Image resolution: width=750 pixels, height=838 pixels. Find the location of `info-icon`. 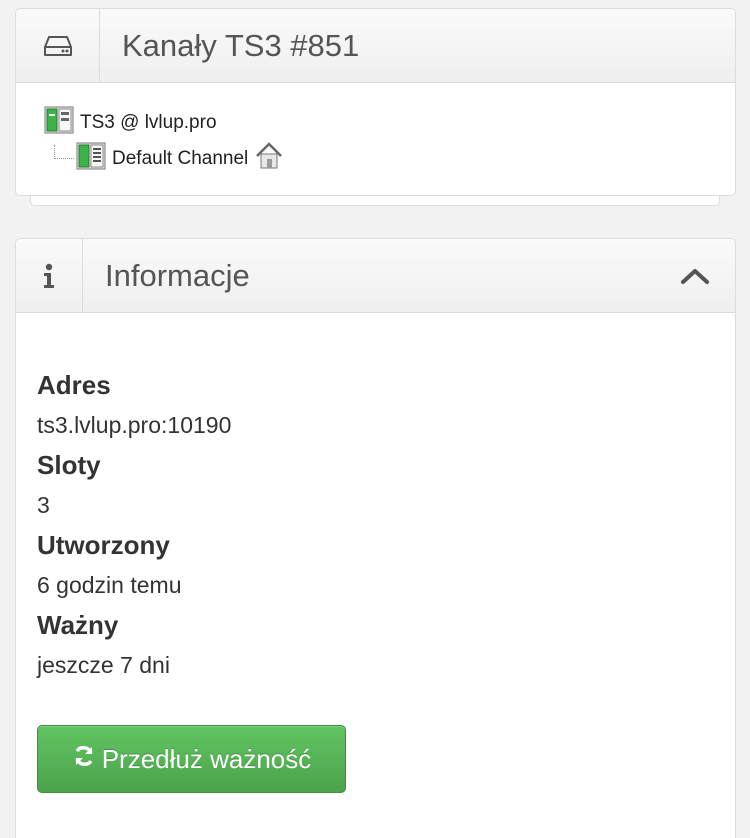

info-icon is located at coordinates (49, 275).